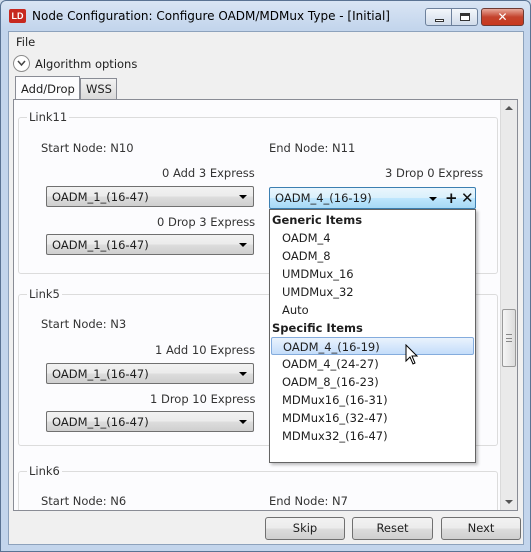 This screenshot has height=552, width=531. What do you see at coordinates (412, 354) in the screenshot?
I see `mouse-cursor-icon` at bounding box center [412, 354].